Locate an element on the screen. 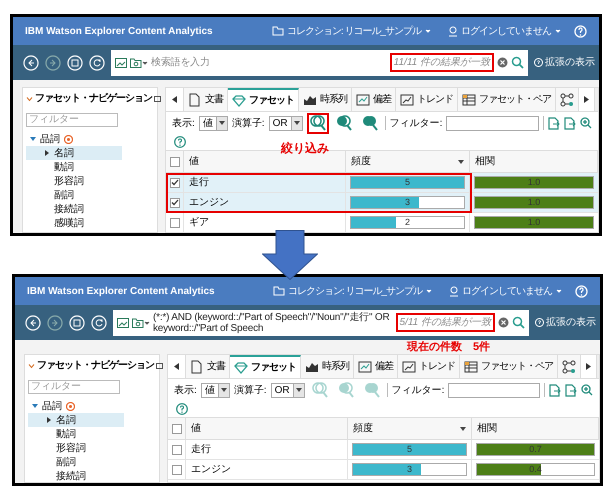 This screenshot has width=611, height=493. table-row: ギア 2 1.0 is located at coordinates (382, 223).